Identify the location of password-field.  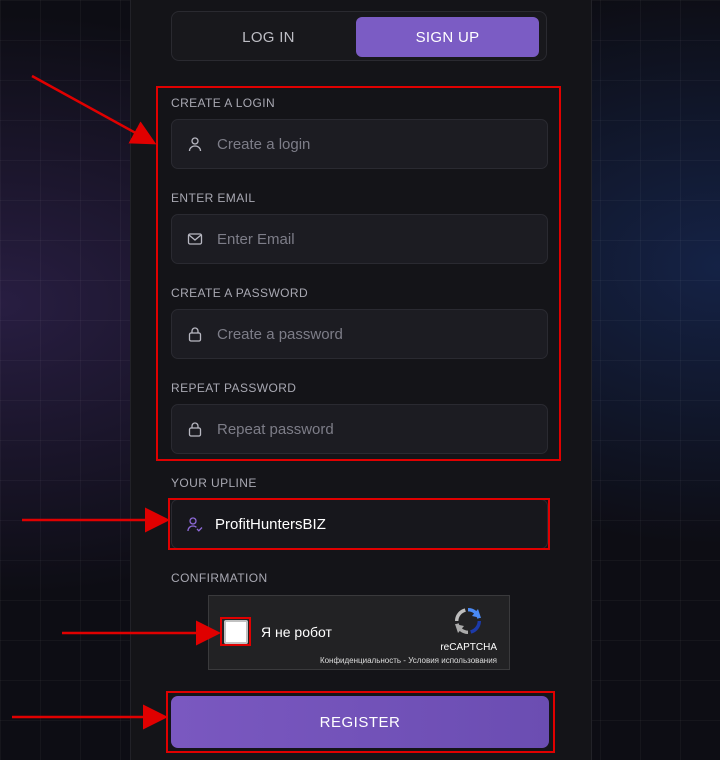
(359, 334).